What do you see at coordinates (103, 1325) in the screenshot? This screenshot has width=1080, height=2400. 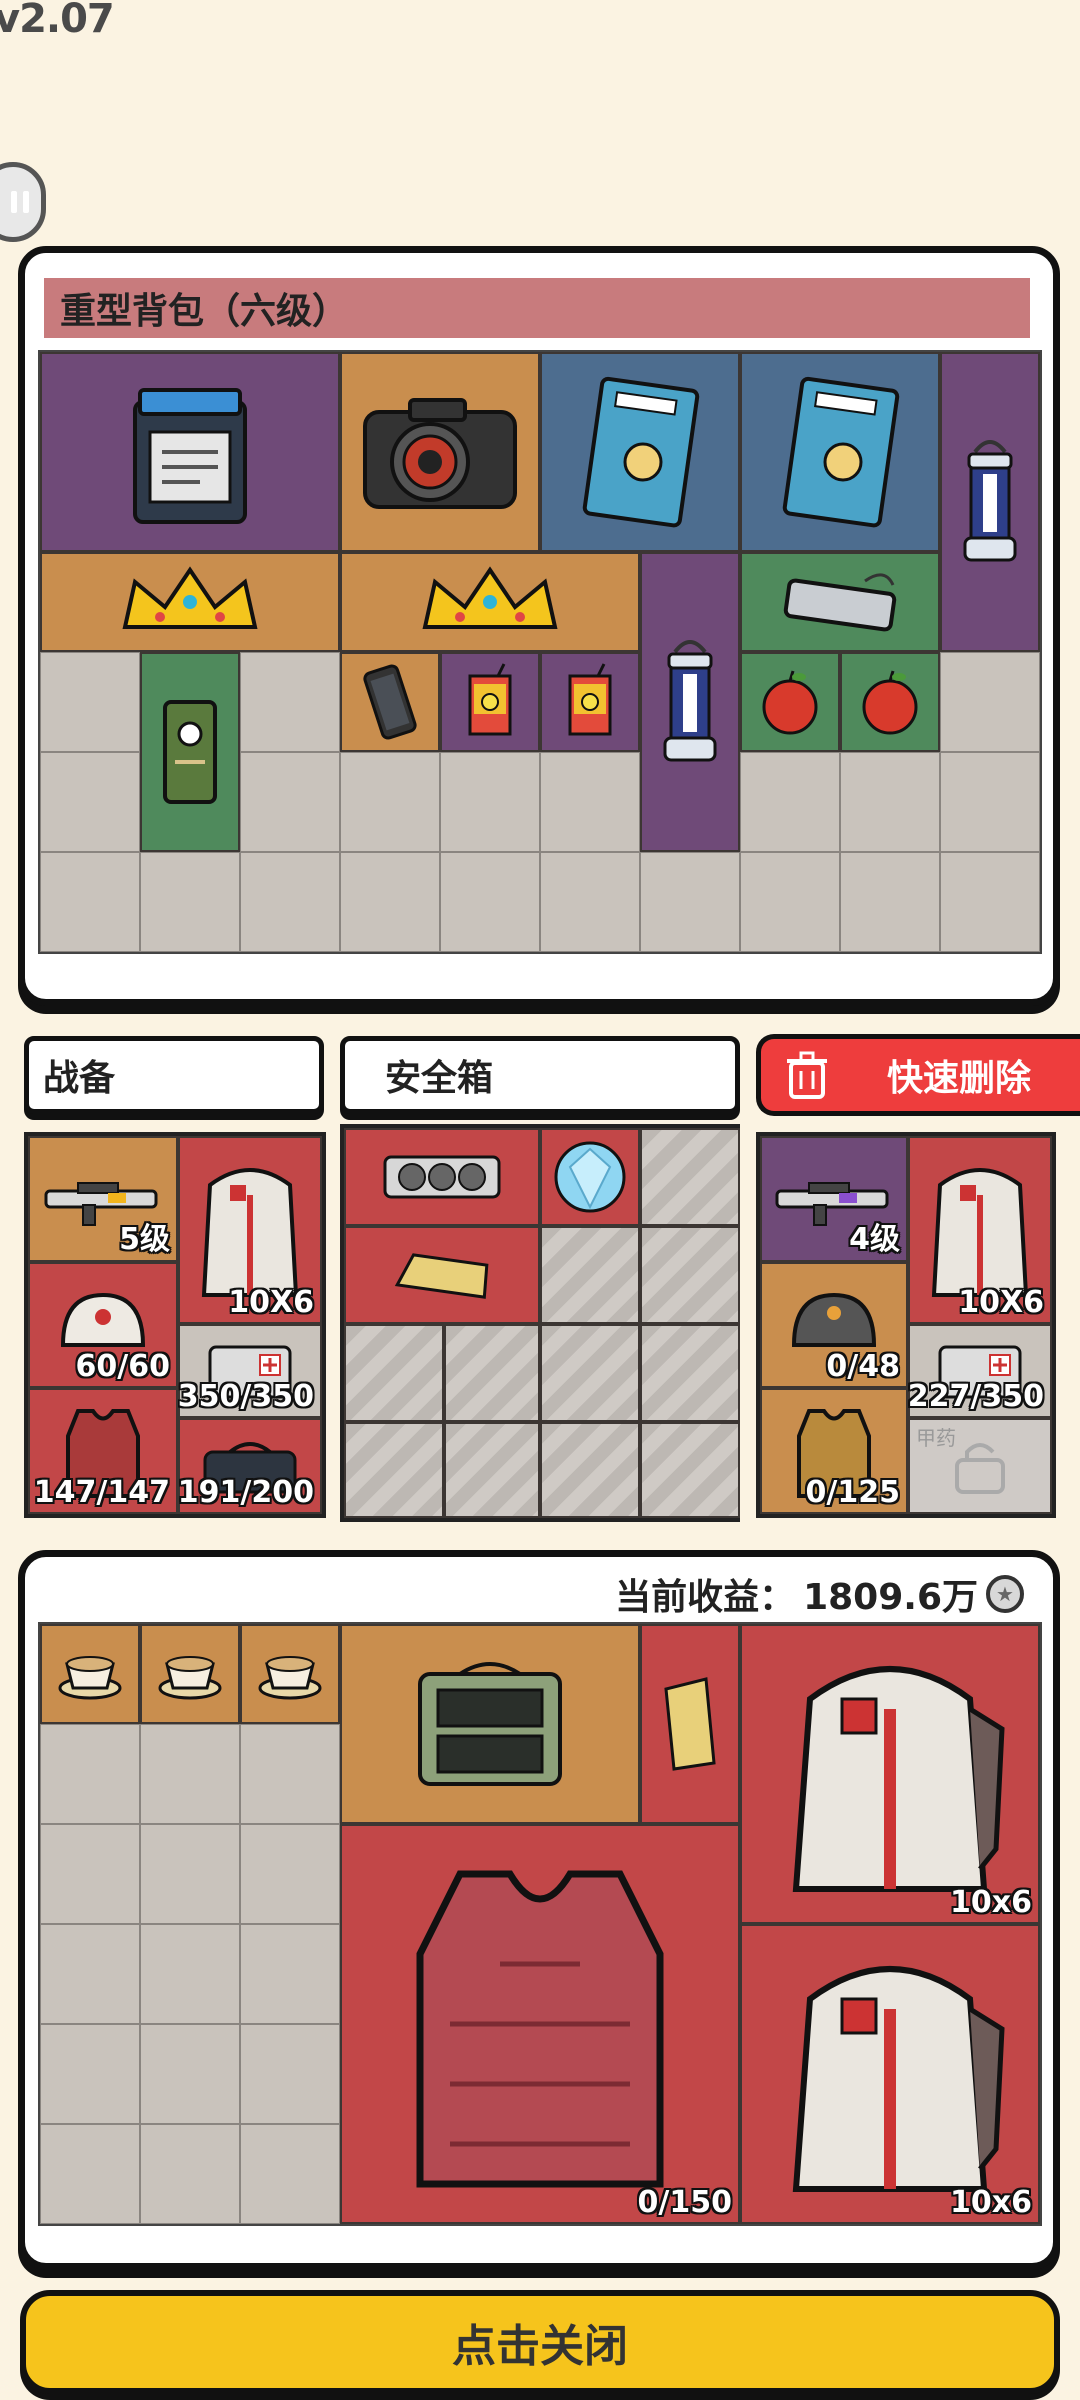 I see `helmet-slot: 60/60` at bounding box center [103, 1325].